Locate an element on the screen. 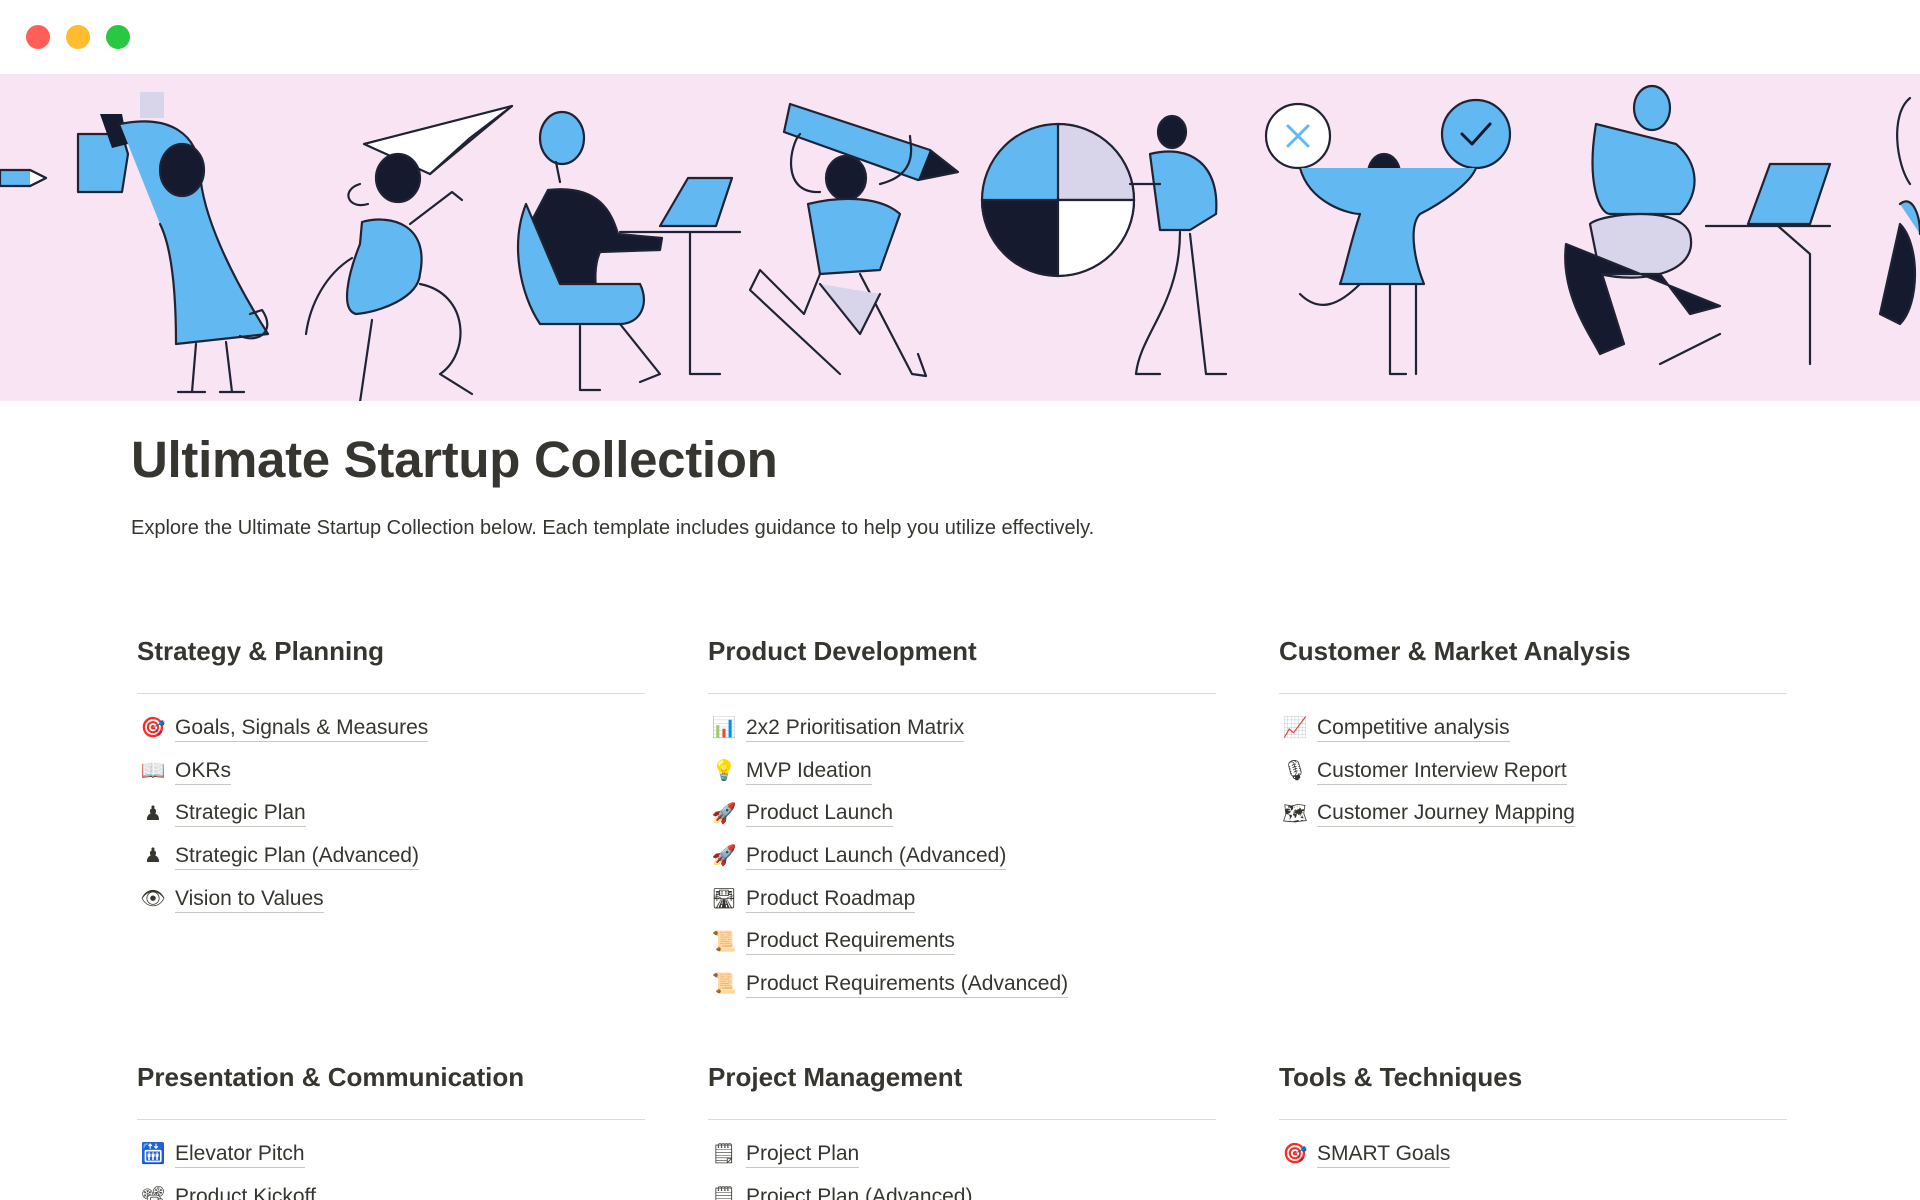 This screenshot has width=1920, height=1200. page-link: Project Plan is located at coordinates (803, 1154).